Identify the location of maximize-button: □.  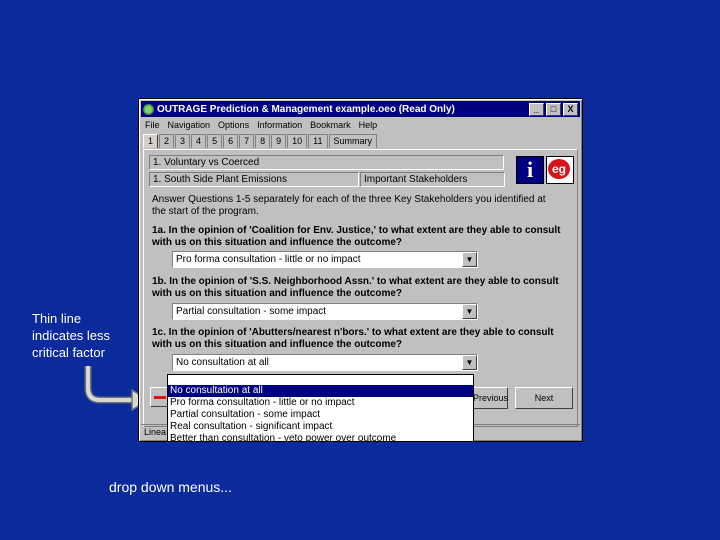
(553, 109).